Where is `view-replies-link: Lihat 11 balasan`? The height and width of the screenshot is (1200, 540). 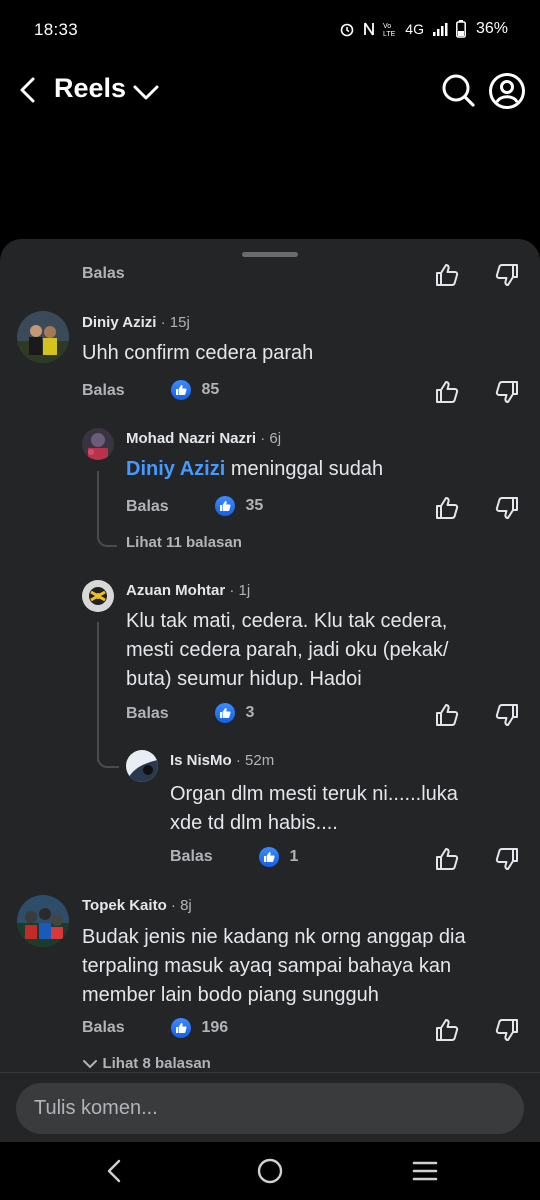 view-replies-link: Lihat 11 balasan is located at coordinates (184, 542).